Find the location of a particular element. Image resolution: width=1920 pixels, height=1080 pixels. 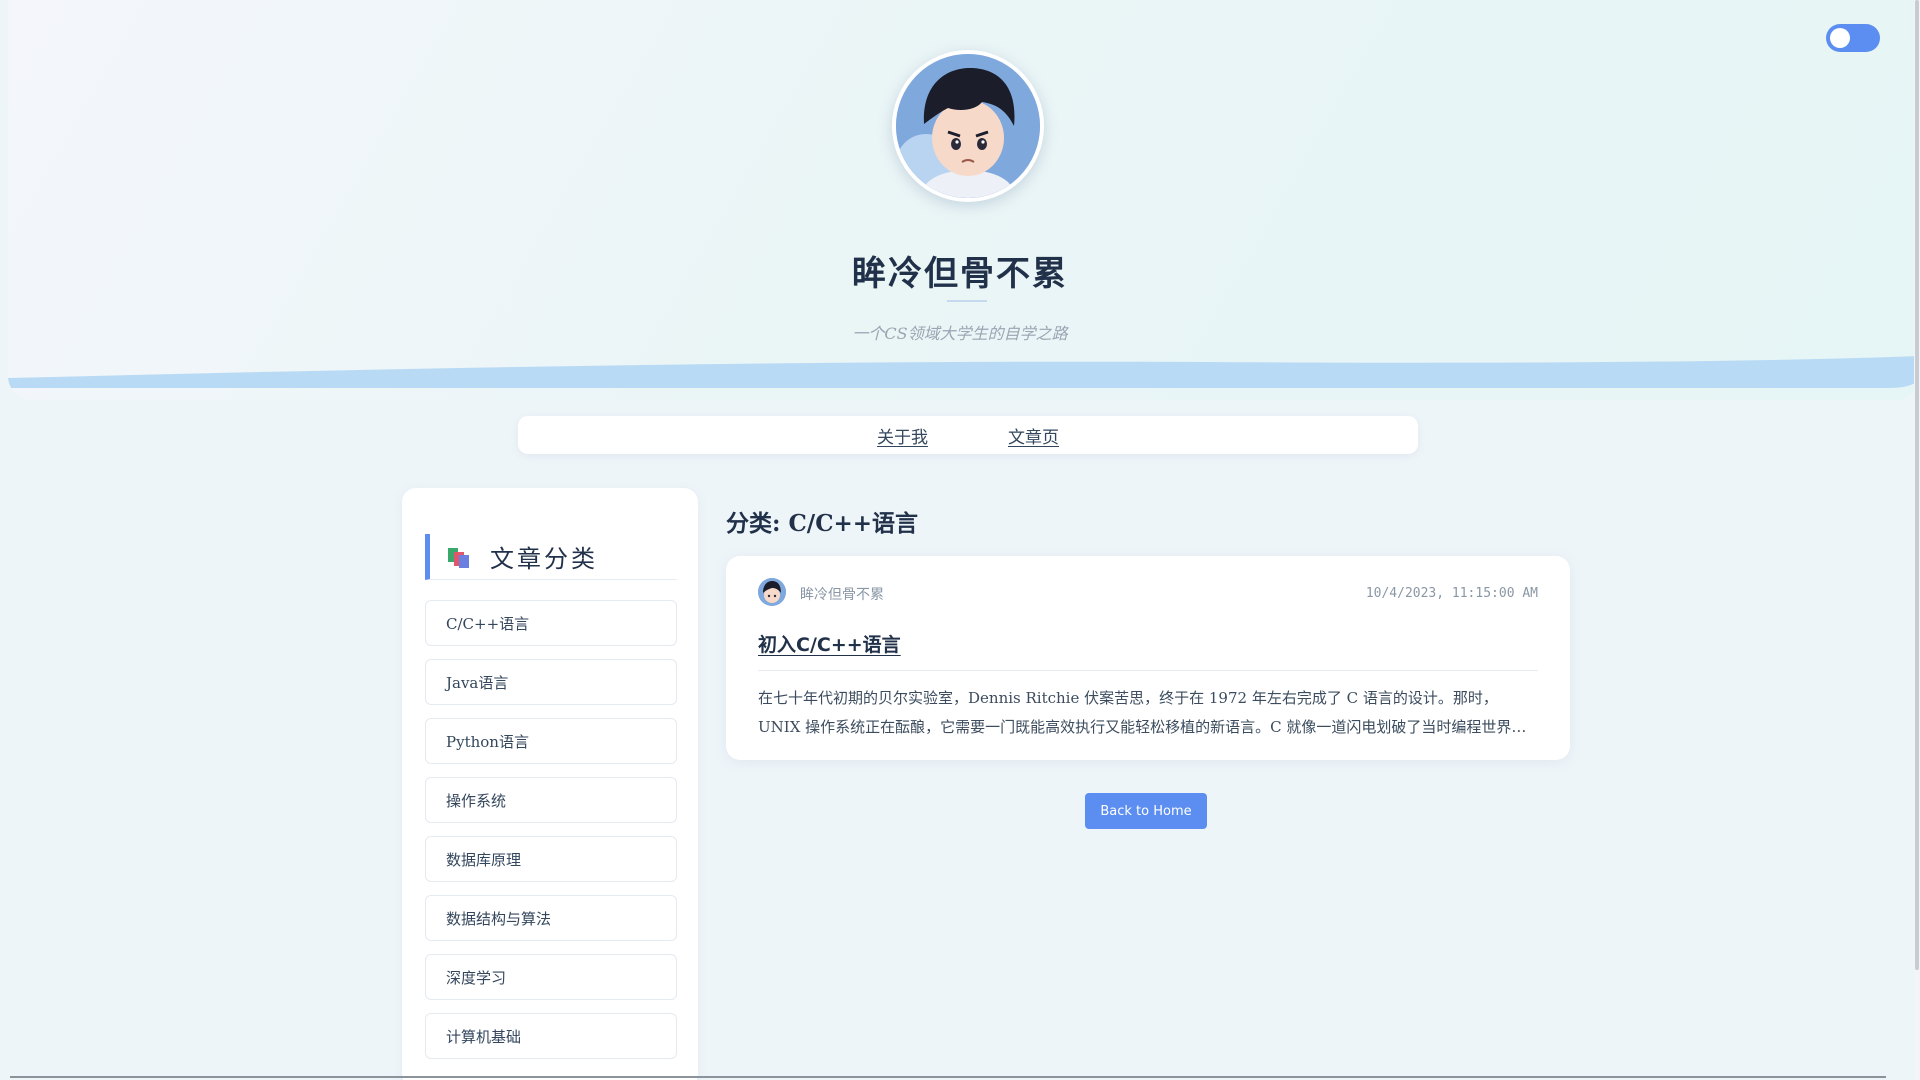

avatar-image is located at coordinates (968, 126).